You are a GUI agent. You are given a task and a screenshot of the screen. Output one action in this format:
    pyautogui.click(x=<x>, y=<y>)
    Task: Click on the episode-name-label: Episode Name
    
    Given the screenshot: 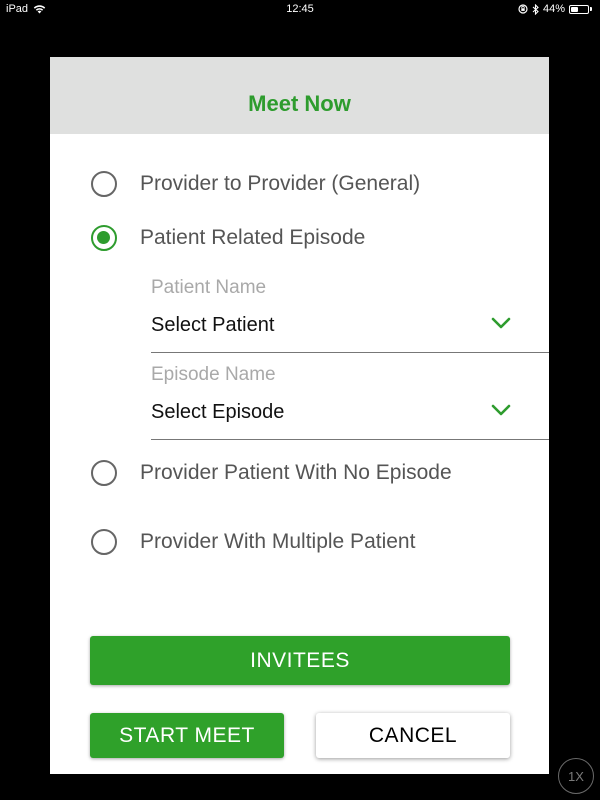 What is the action you would take?
    pyautogui.click(x=213, y=374)
    